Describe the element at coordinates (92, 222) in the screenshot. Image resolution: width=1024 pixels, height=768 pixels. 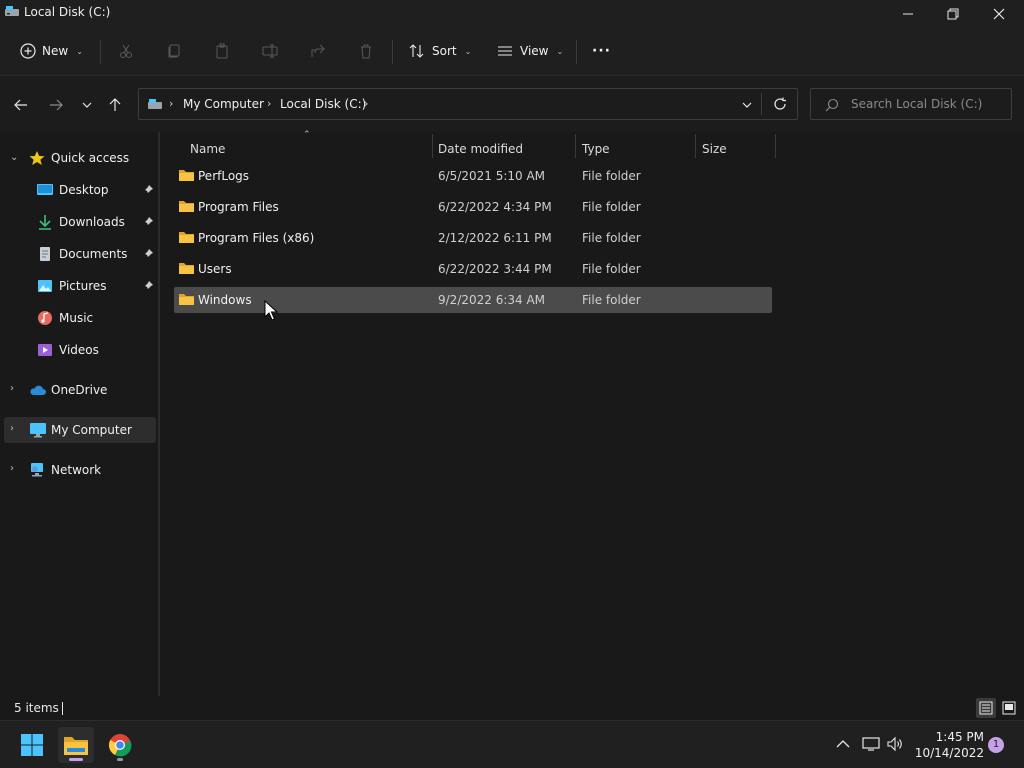
I see `sidebar-item-label: Downloads` at that location.